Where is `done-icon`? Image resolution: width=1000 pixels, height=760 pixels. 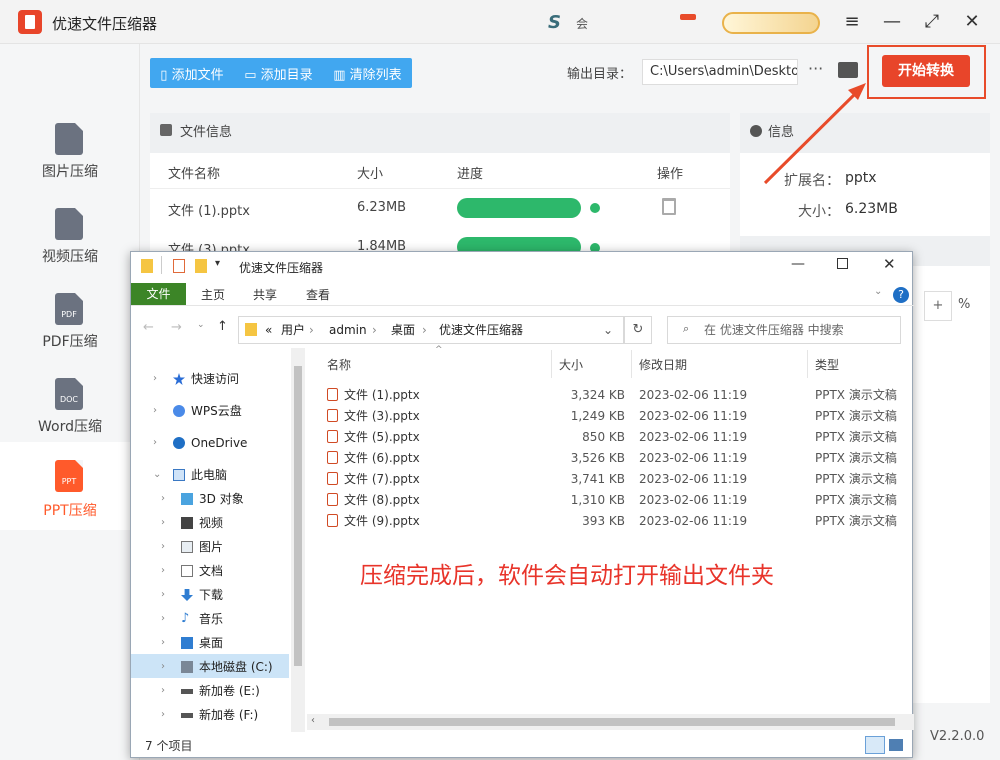 done-icon is located at coordinates (595, 208).